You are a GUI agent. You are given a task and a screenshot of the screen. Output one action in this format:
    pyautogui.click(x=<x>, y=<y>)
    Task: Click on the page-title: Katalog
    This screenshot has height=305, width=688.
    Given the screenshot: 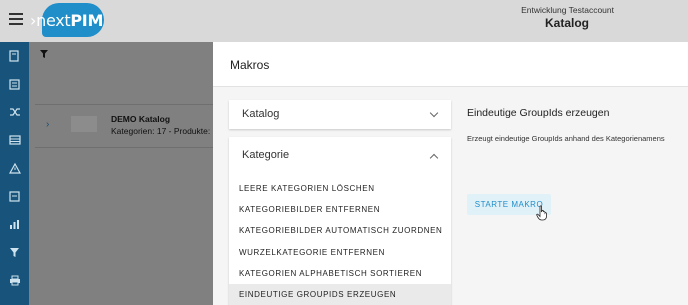 What is the action you would take?
    pyautogui.click(x=566, y=23)
    